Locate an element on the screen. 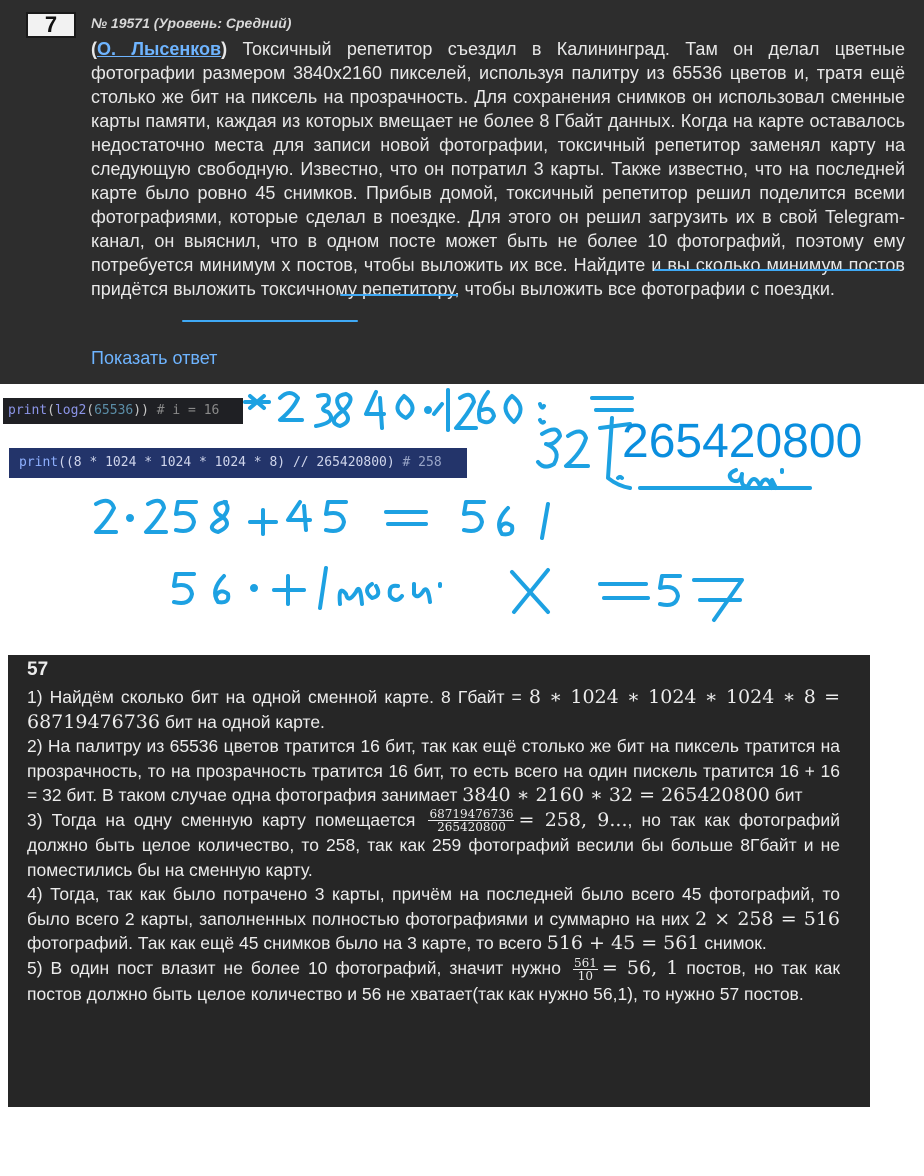 The width and height of the screenshot is (924, 1176). solution-math: 3840 ∗ 2160 ∗ 32 = 265420800 is located at coordinates (616, 795).